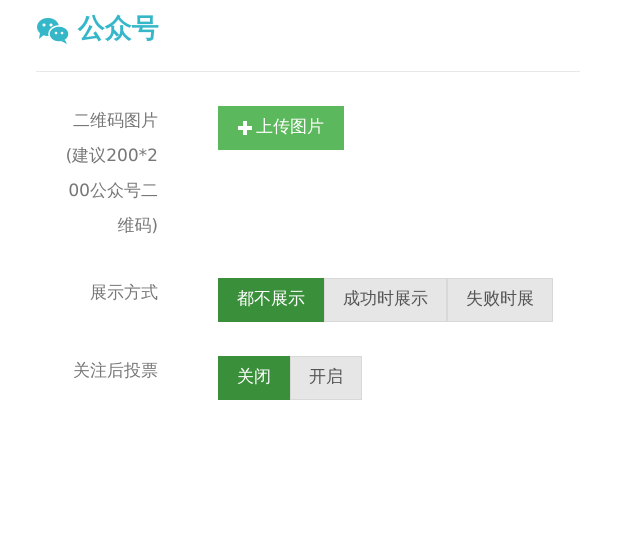 The height and width of the screenshot is (541, 618). What do you see at coordinates (53, 30) in the screenshot?
I see `chat-bubbles-icon` at bounding box center [53, 30].